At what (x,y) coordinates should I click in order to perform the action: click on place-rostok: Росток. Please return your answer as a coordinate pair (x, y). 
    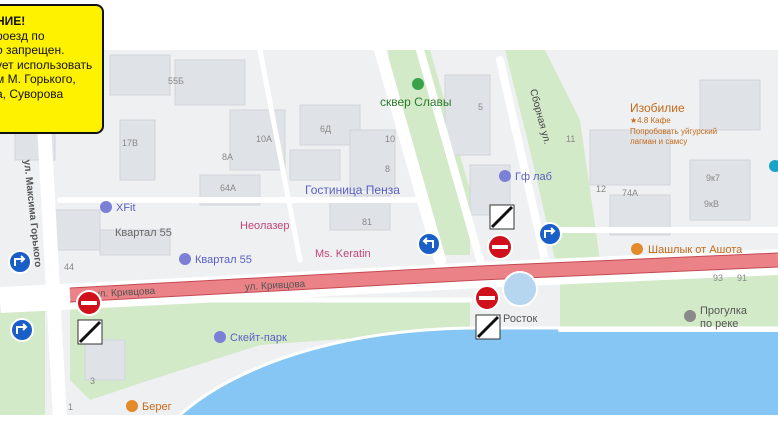
    Looking at the image, I should click on (520, 319).